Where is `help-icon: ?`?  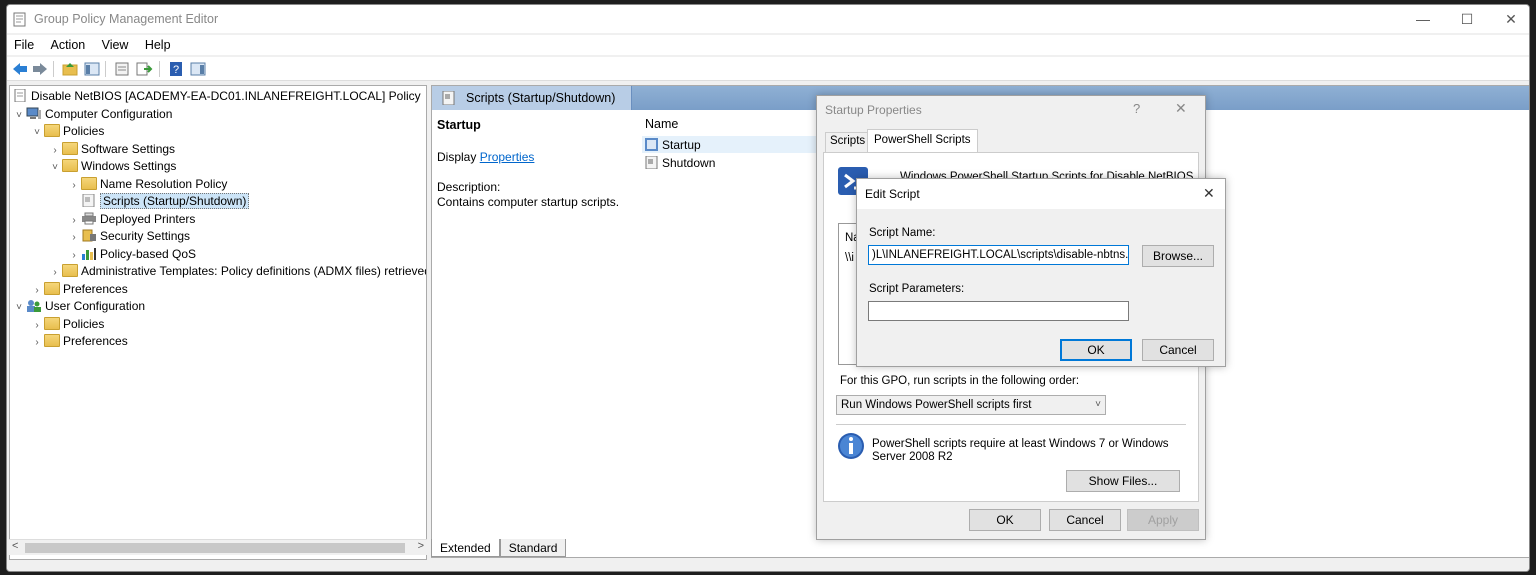 help-icon: ? is located at coordinates (176, 69).